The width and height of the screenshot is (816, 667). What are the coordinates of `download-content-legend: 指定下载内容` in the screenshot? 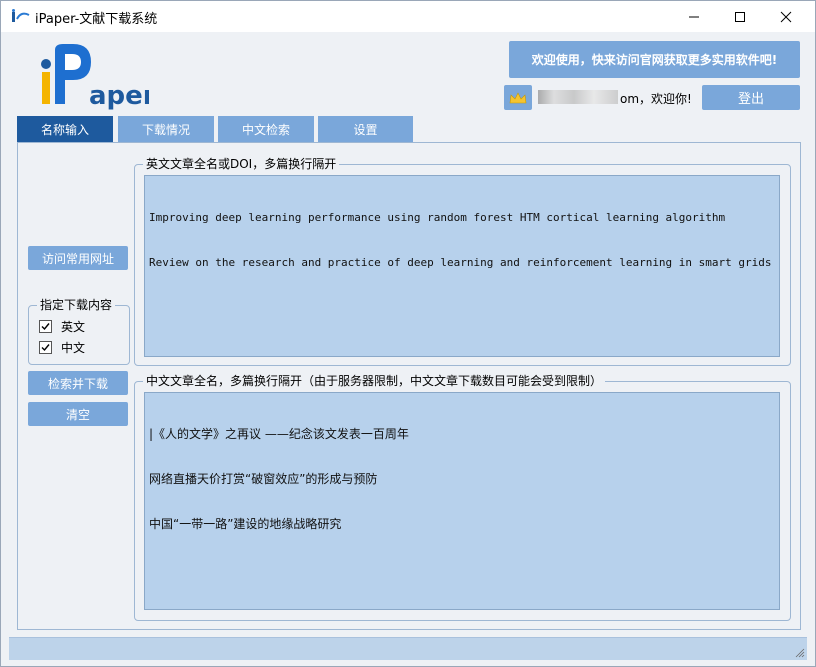 It's located at (76, 305).